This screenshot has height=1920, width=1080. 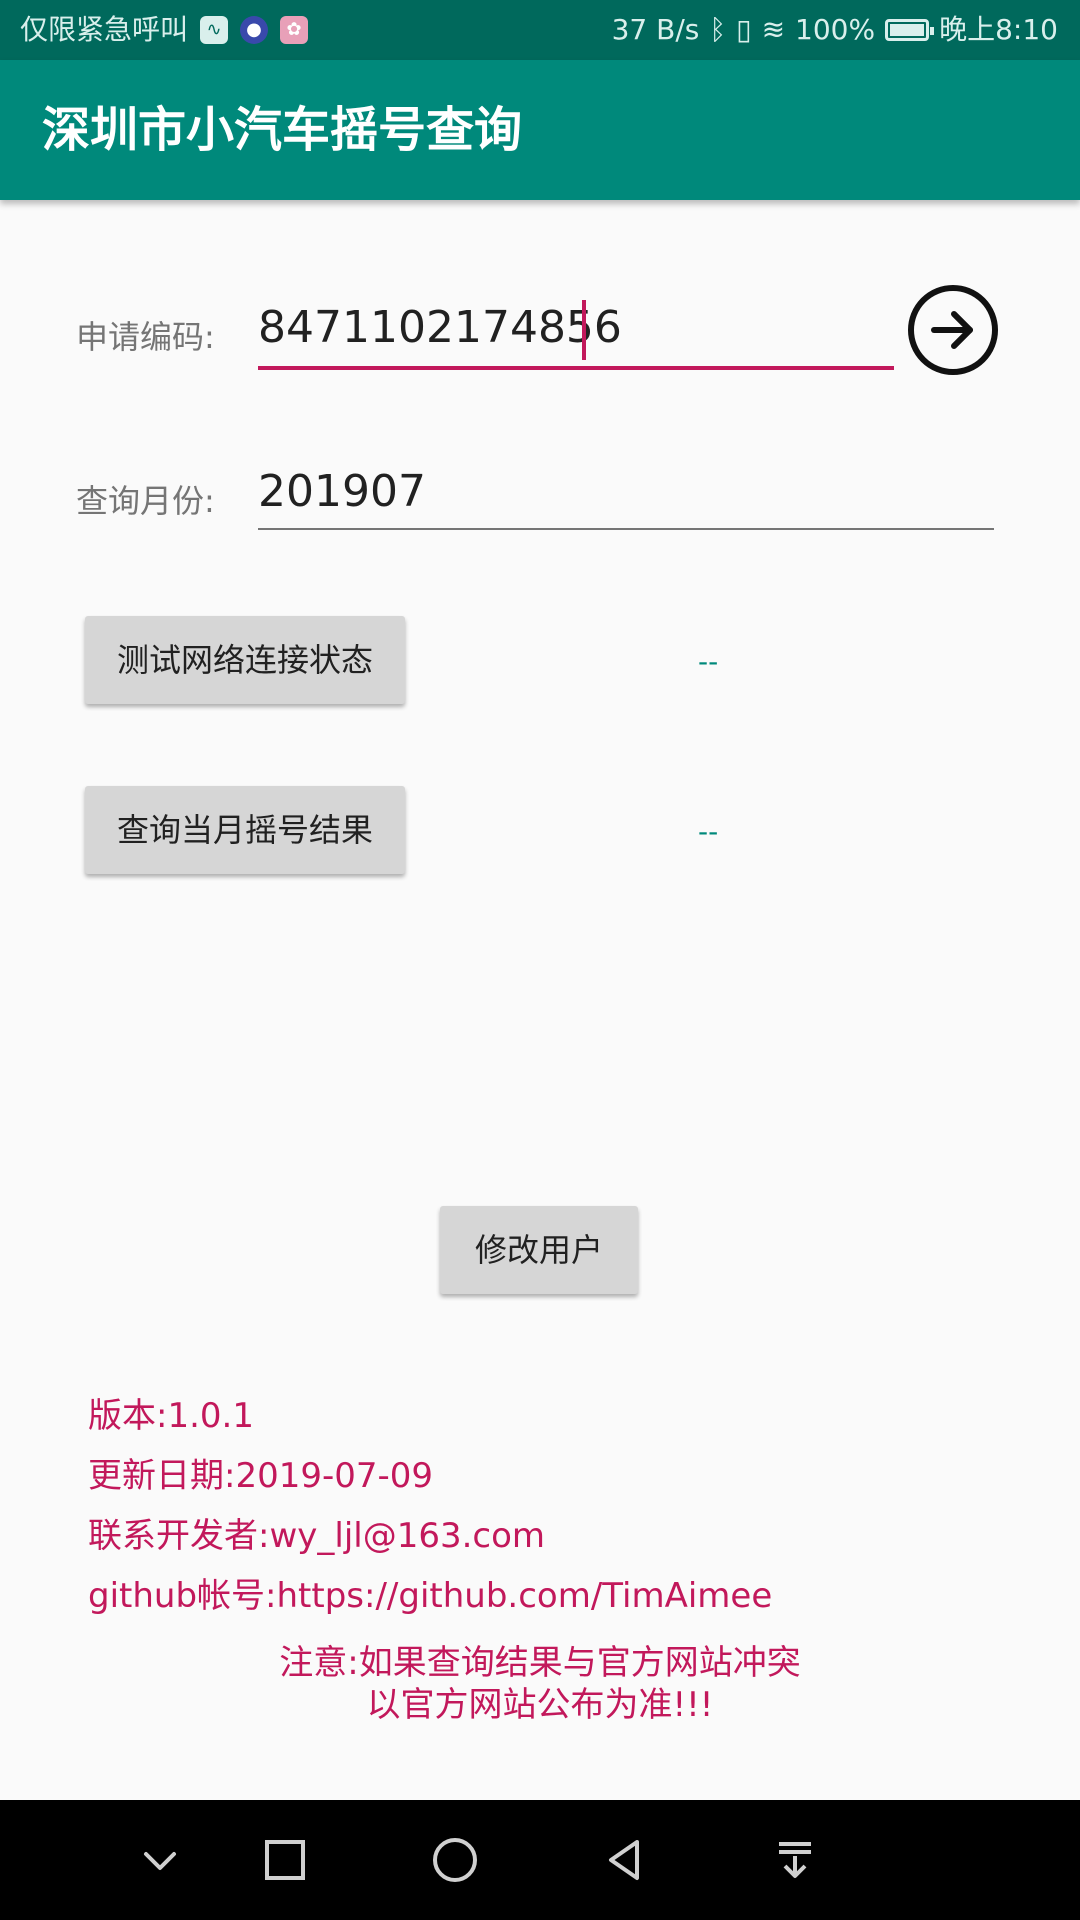 I want to click on chevron-down-icon, so click(x=160, y=1860).